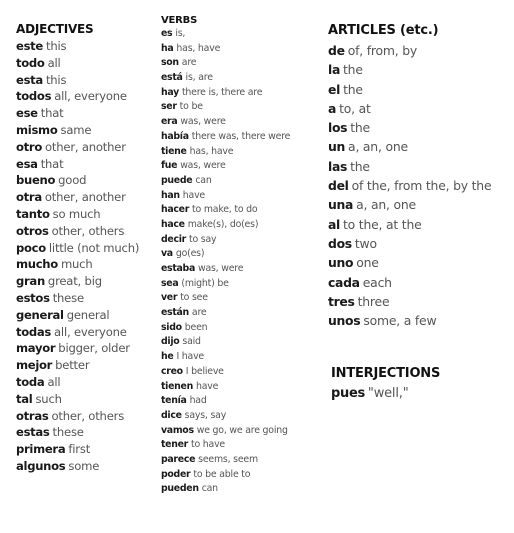 The width and height of the screenshot is (514, 533). What do you see at coordinates (33, 432) in the screenshot?
I see `spanish-word: estas` at bounding box center [33, 432].